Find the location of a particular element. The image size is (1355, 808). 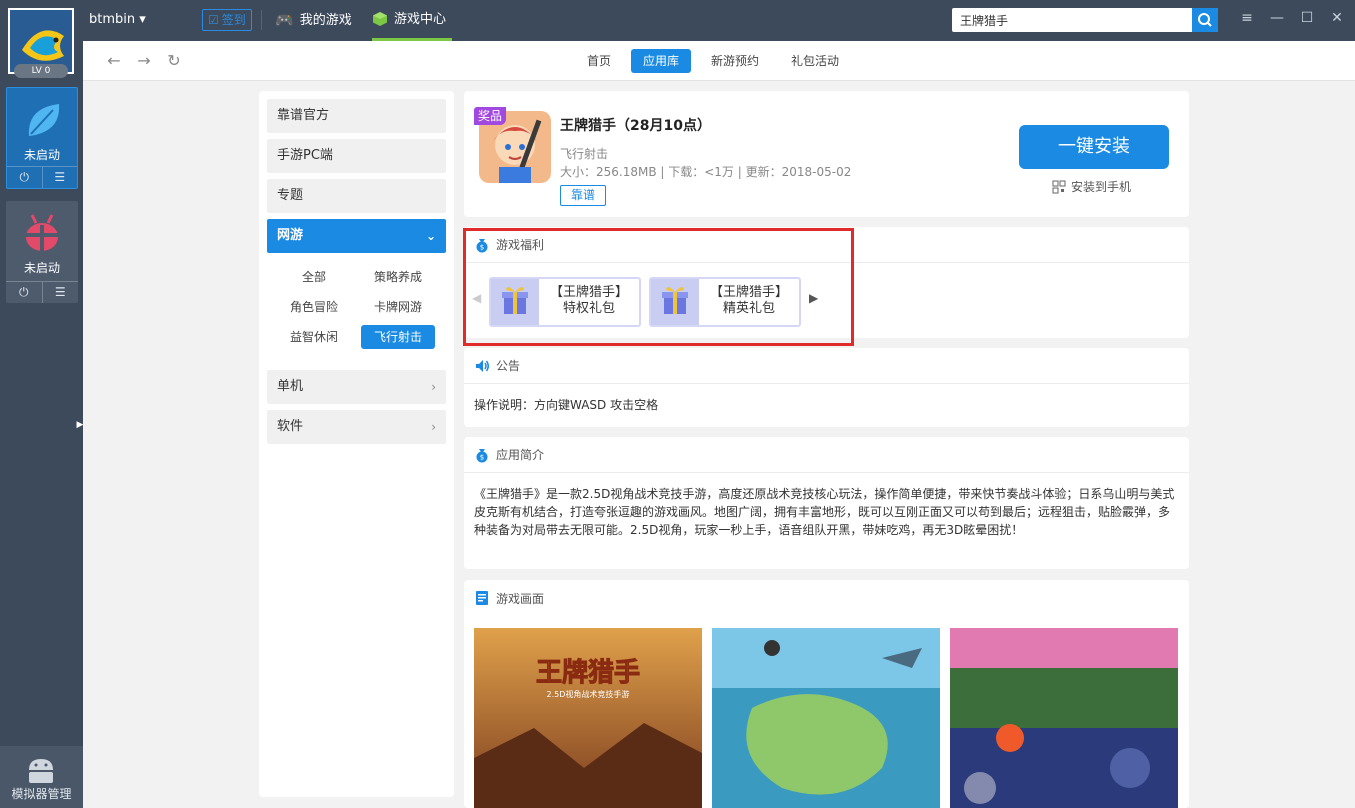

signin-button: ☑ 签到 is located at coordinates (227, 20).